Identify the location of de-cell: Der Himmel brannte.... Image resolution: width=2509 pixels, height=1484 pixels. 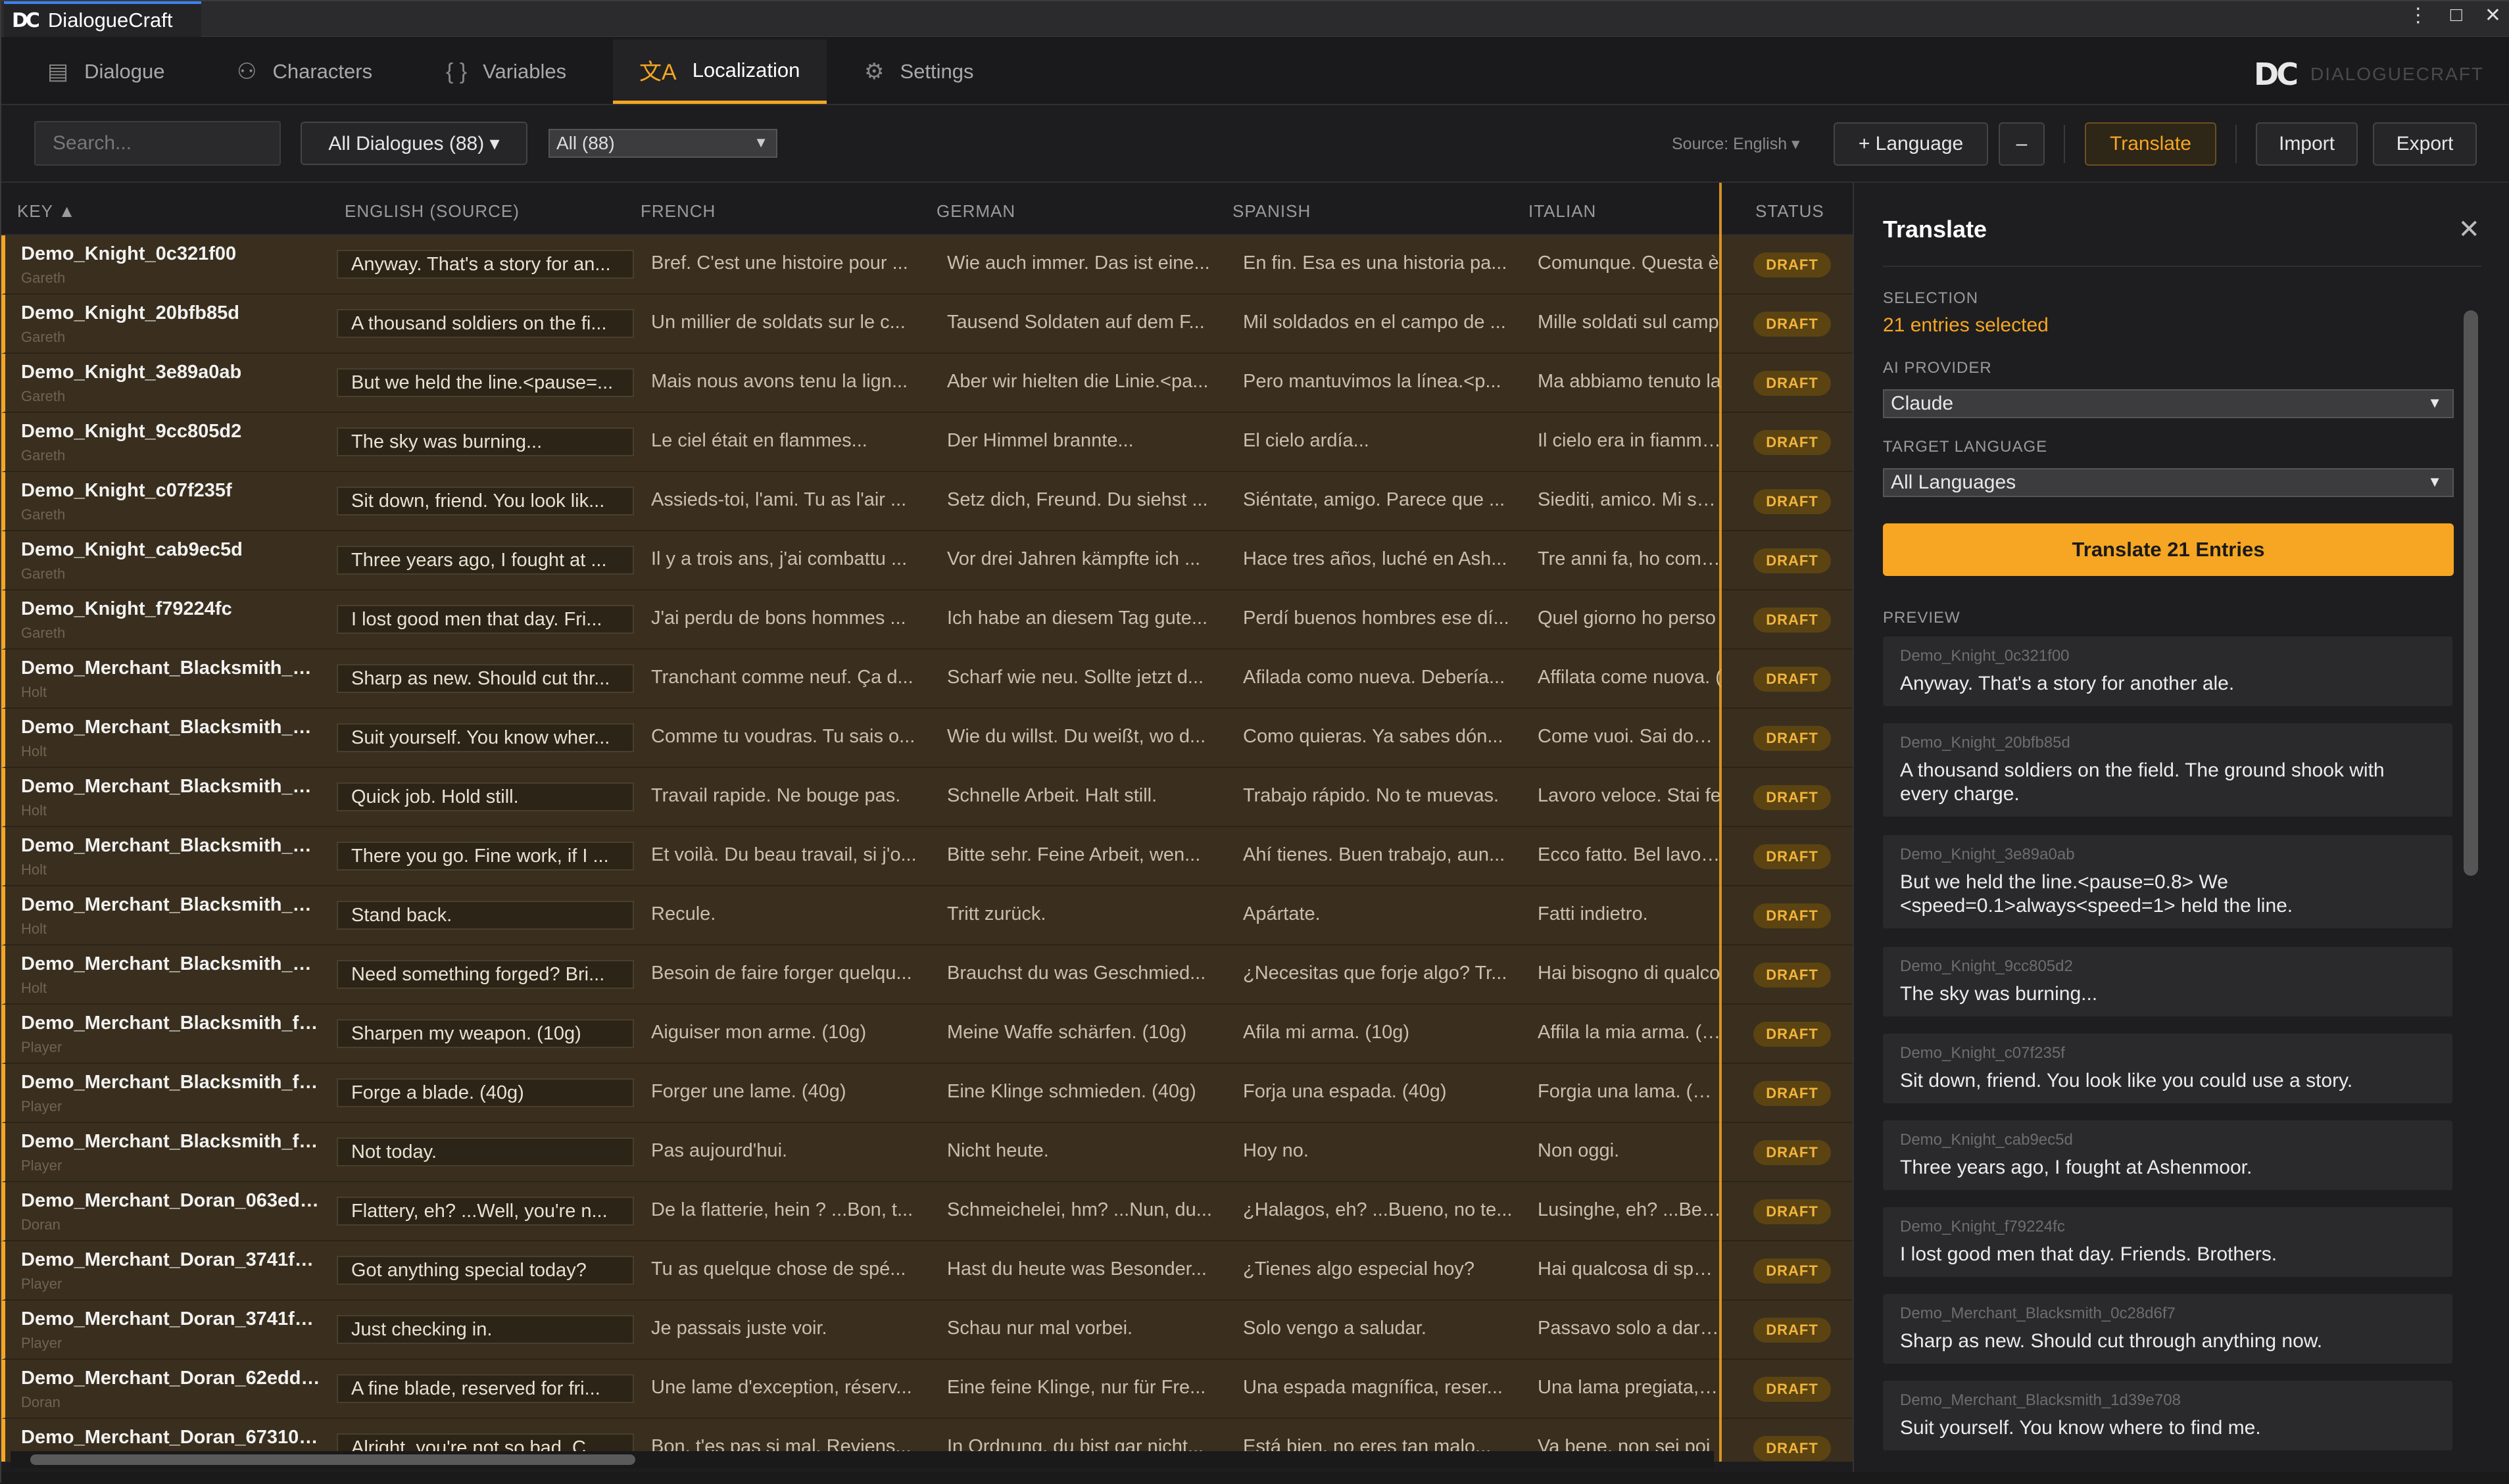
(1082, 441).